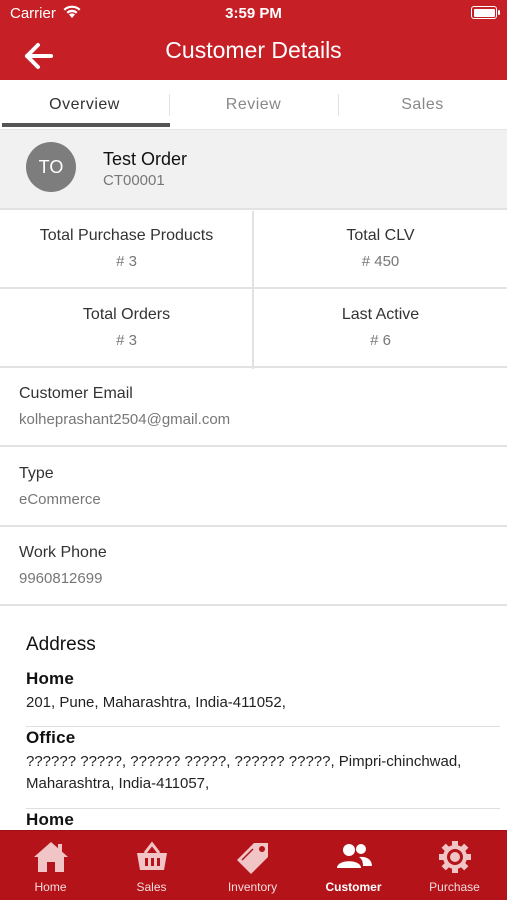 The height and width of the screenshot is (900, 507). Describe the element at coordinates (380, 250) in the screenshot. I see `stat-total-clv: Total CLV # 450` at that location.